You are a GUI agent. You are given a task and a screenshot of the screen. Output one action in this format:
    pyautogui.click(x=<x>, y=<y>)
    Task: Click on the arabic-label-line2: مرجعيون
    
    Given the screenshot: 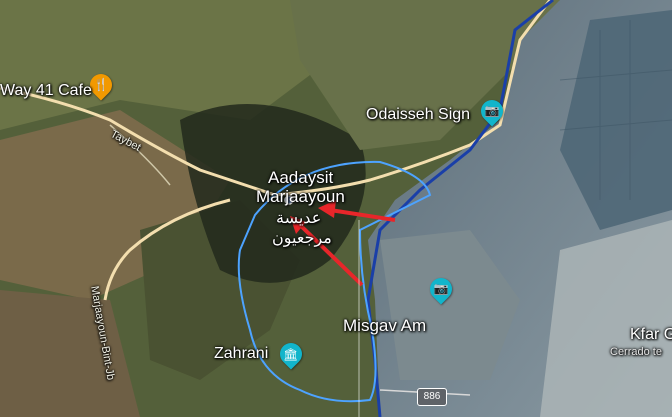 What is the action you would take?
    pyautogui.click(x=302, y=238)
    